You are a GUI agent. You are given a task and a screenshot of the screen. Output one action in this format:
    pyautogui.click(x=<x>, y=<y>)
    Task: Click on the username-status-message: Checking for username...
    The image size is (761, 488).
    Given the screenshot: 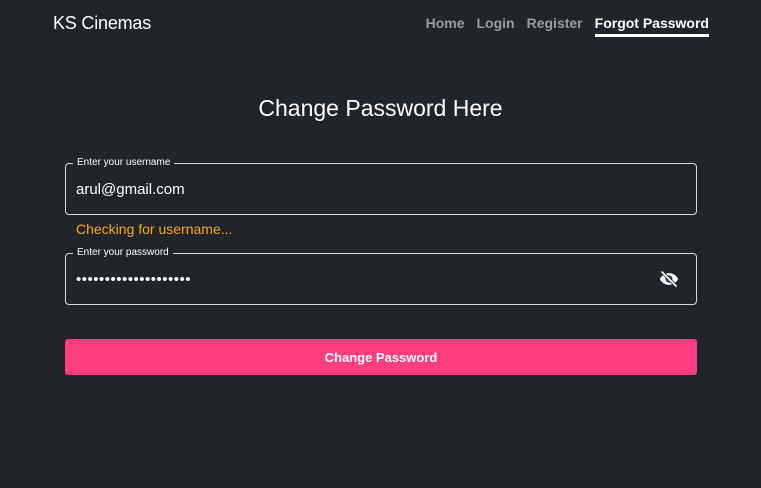 What is the action you would take?
    pyautogui.click(x=154, y=229)
    